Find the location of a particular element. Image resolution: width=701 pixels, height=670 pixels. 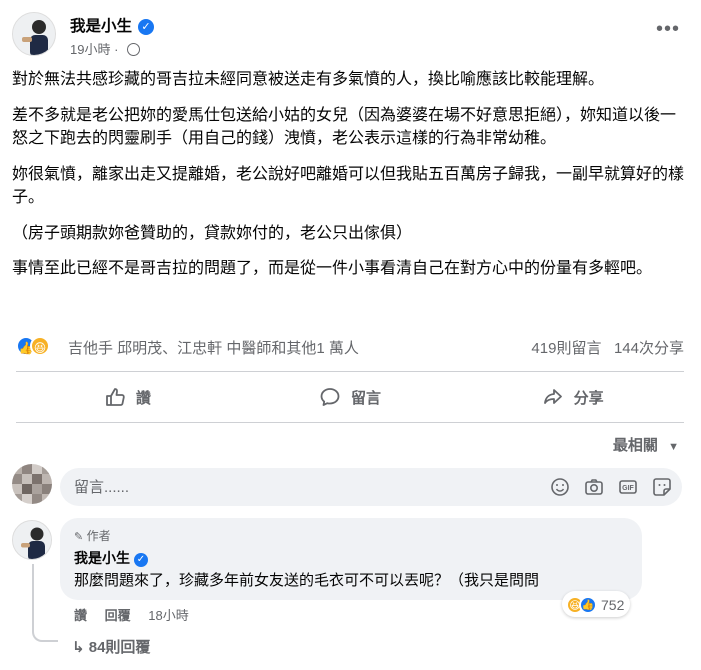

author-tag: ✎ 作者 is located at coordinates (92, 535).